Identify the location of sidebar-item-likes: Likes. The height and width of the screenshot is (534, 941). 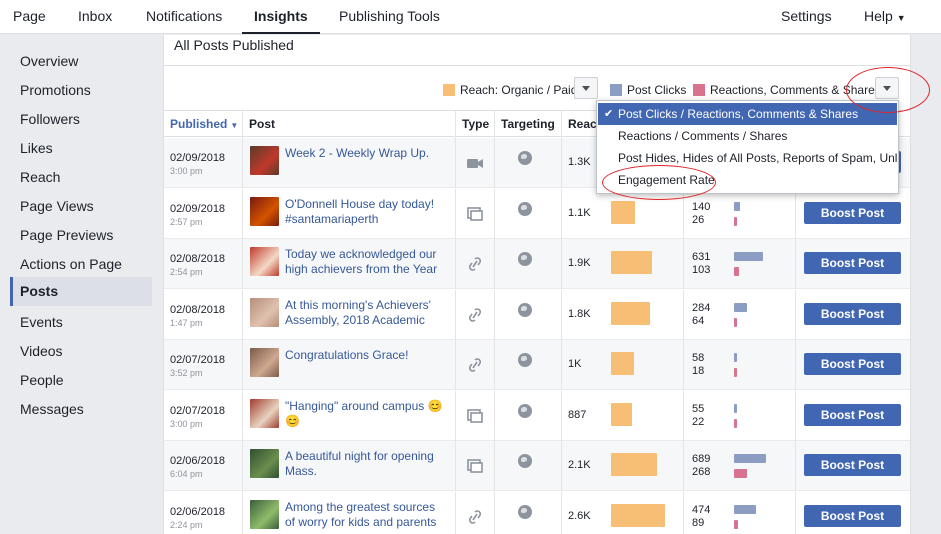
(81, 148).